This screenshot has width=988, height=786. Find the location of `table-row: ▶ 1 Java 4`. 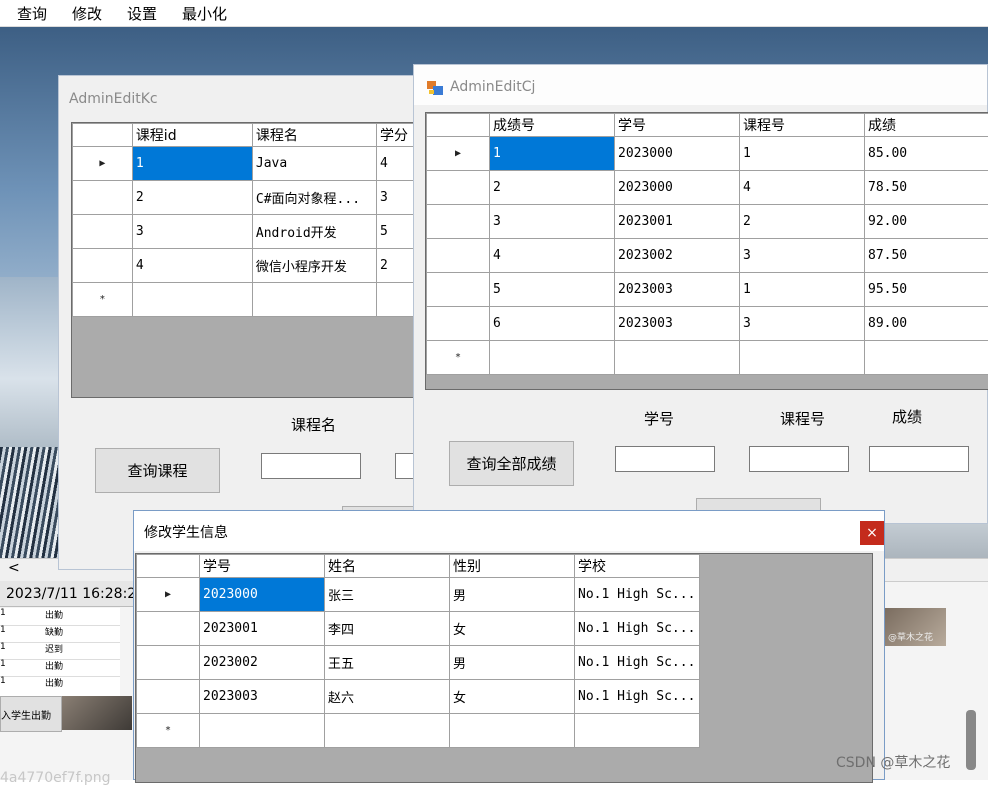

table-row: ▶ 1 Java 4 is located at coordinates (257, 164).